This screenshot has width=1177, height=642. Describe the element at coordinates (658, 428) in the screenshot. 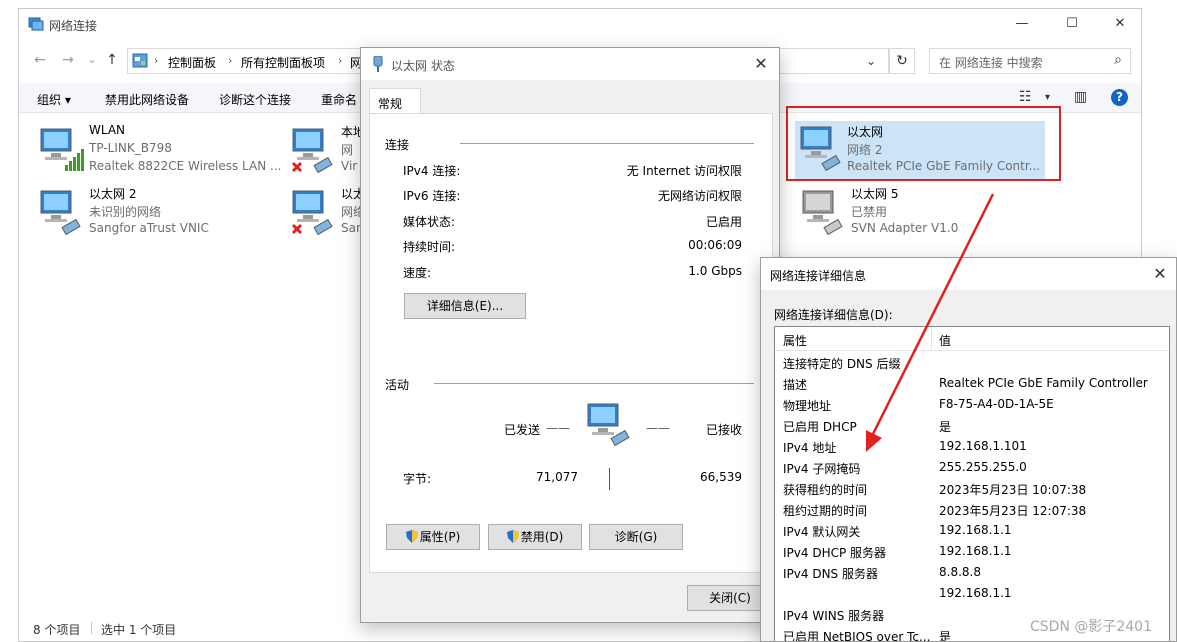

I see `received-dash: ——` at that location.